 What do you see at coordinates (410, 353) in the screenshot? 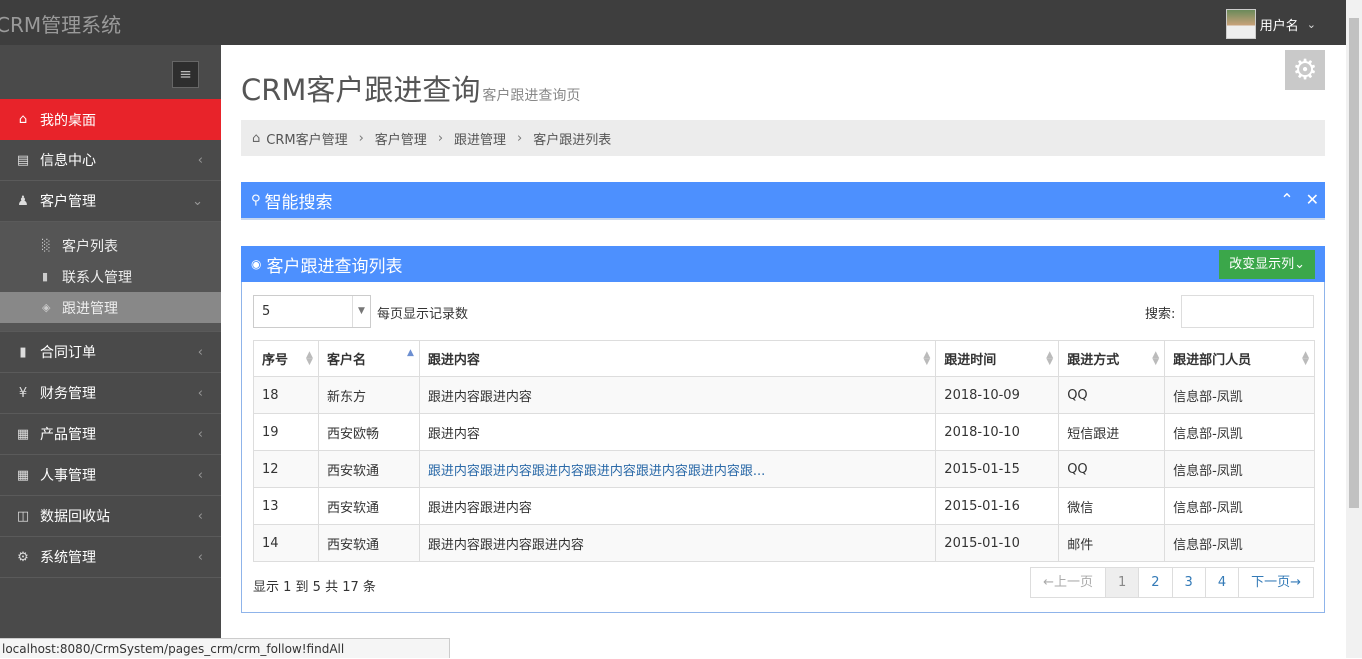
I see `sort-asc-icon: ▲` at bounding box center [410, 353].